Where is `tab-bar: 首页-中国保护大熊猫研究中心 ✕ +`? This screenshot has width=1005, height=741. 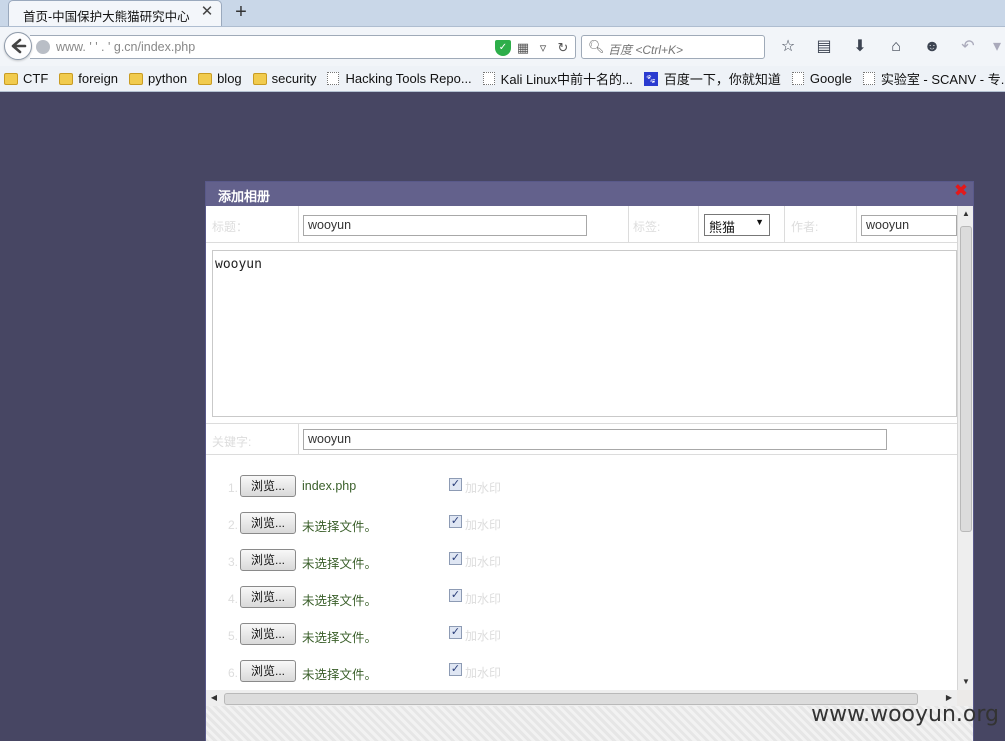 tab-bar: 首页-中国保护大熊猫研究中心 ✕ + is located at coordinates (502, 13).